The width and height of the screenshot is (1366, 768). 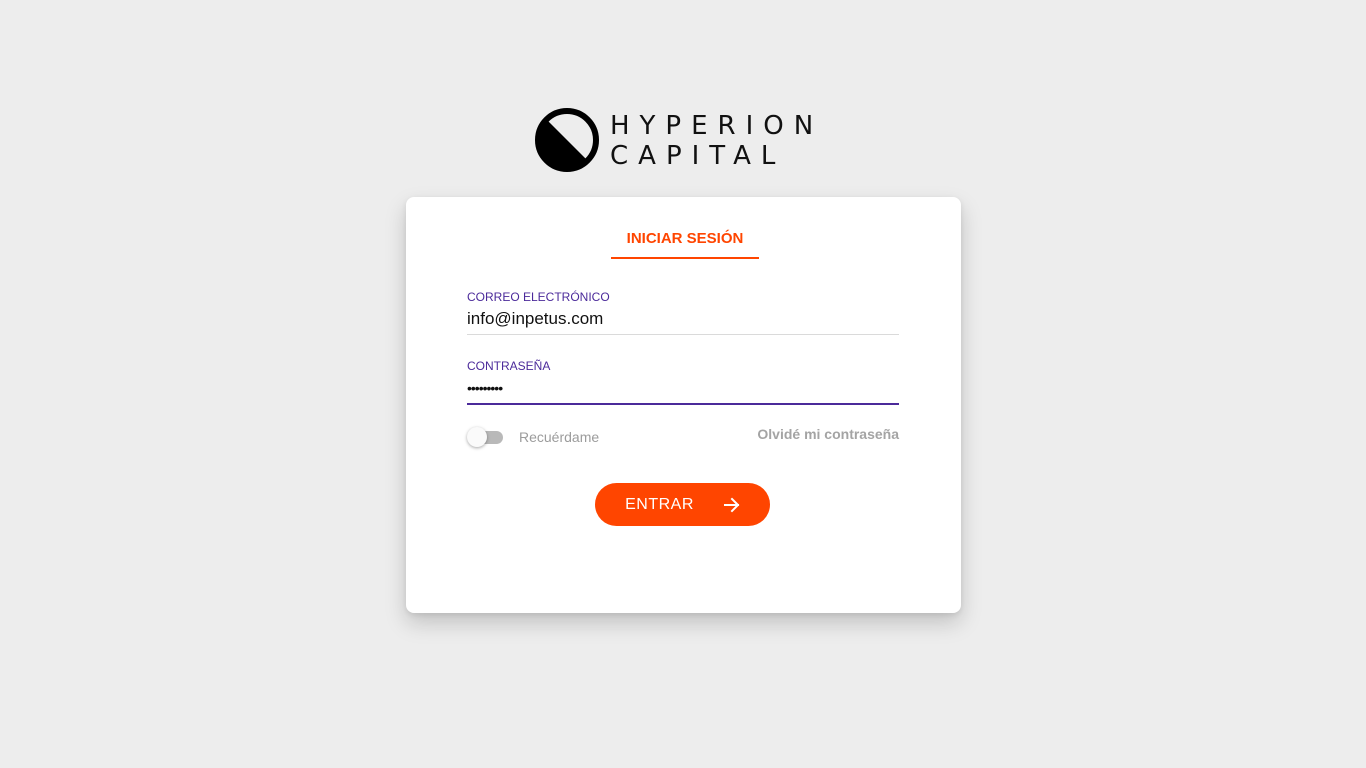 What do you see at coordinates (717, 126) in the screenshot?
I see `logo-line-1: HYPERION` at bounding box center [717, 126].